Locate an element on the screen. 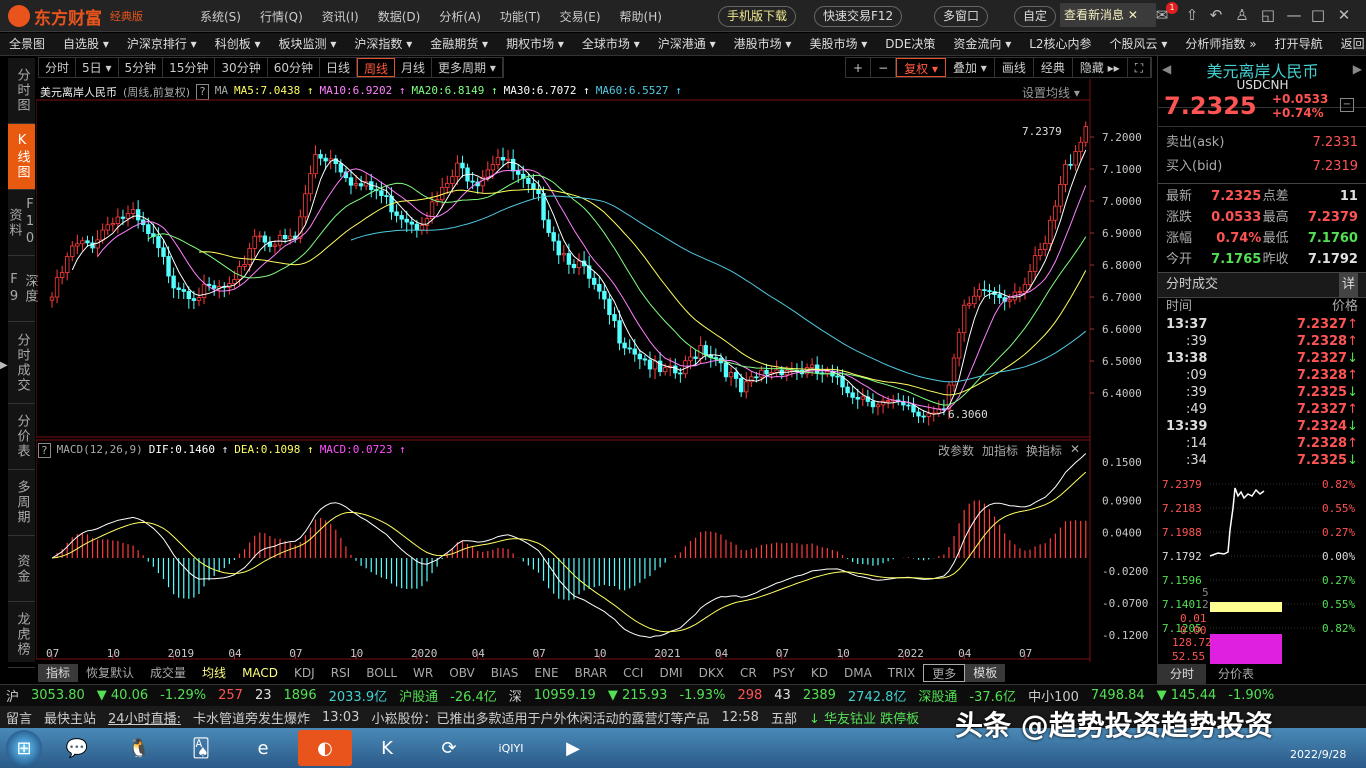 The height and width of the screenshot is (768, 1366). mobile-download-button: 手机版下载 is located at coordinates (757, 16).